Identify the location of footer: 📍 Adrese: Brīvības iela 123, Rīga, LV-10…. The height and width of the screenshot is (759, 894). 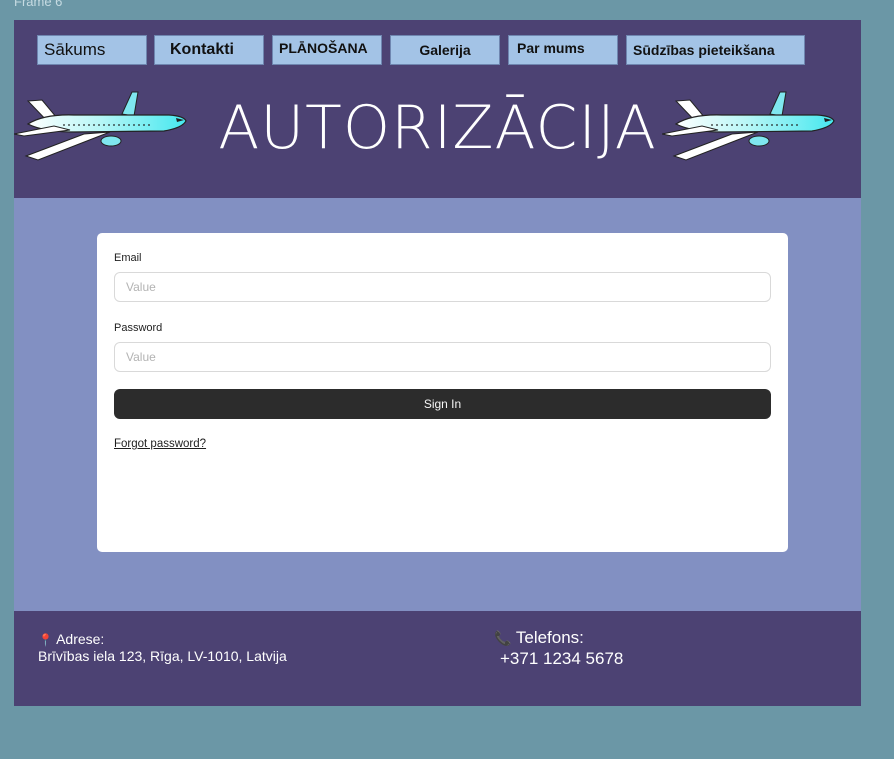
(437, 658).